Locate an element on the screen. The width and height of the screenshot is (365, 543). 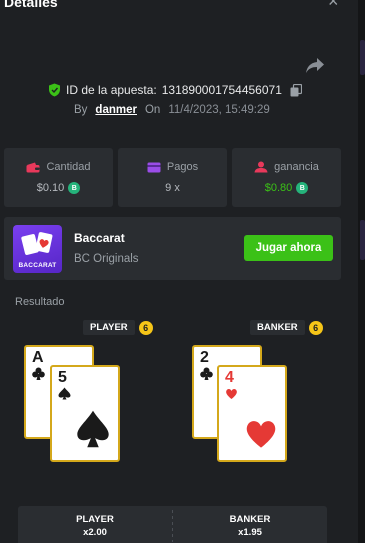
results-title: Resultado is located at coordinates (40, 302).